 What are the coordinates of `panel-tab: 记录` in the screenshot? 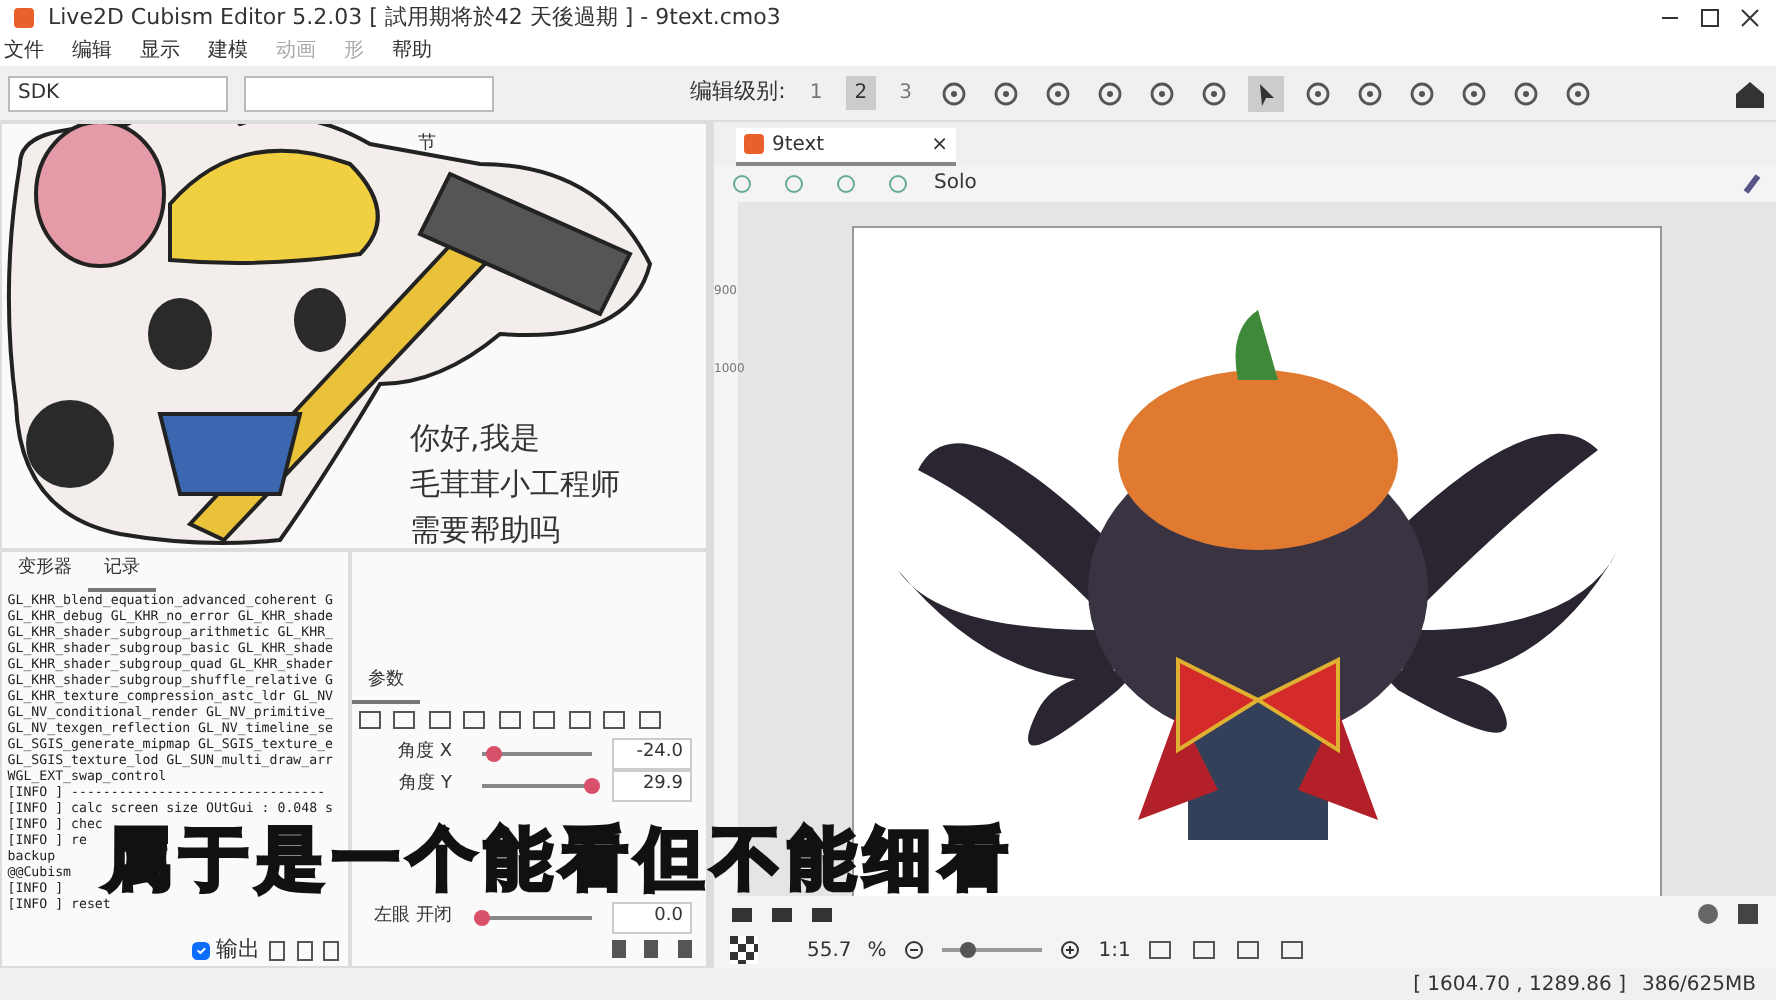 It's located at (122, 571).